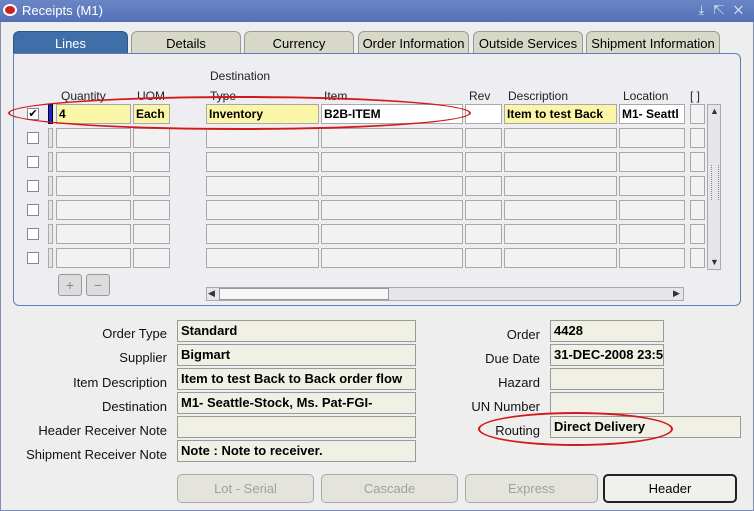  I want to click on destination-type-field: Inventory, so click(262, 114).